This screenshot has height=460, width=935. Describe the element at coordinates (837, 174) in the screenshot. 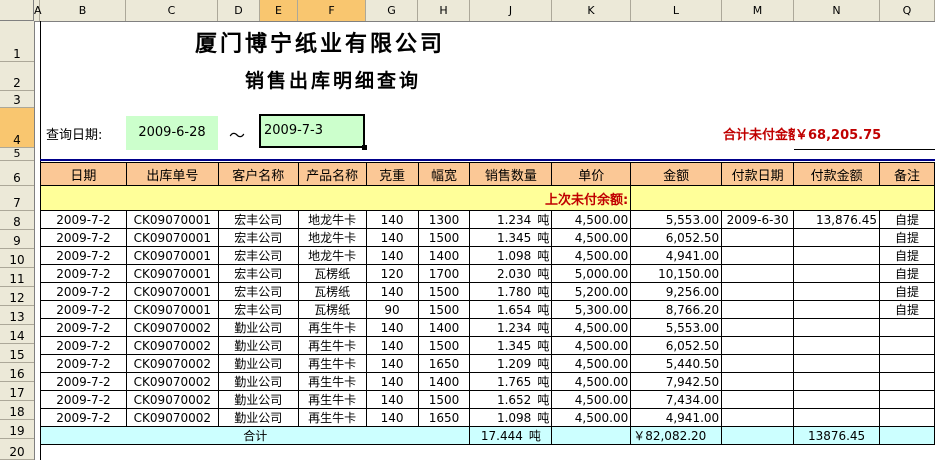

I see `header-payment-amount: 付款金额` at that location.